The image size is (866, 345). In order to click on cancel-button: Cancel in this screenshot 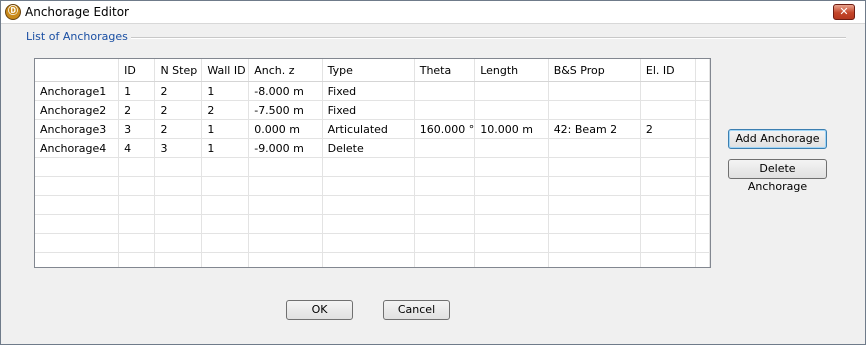, I will do `click(416, 310)`.